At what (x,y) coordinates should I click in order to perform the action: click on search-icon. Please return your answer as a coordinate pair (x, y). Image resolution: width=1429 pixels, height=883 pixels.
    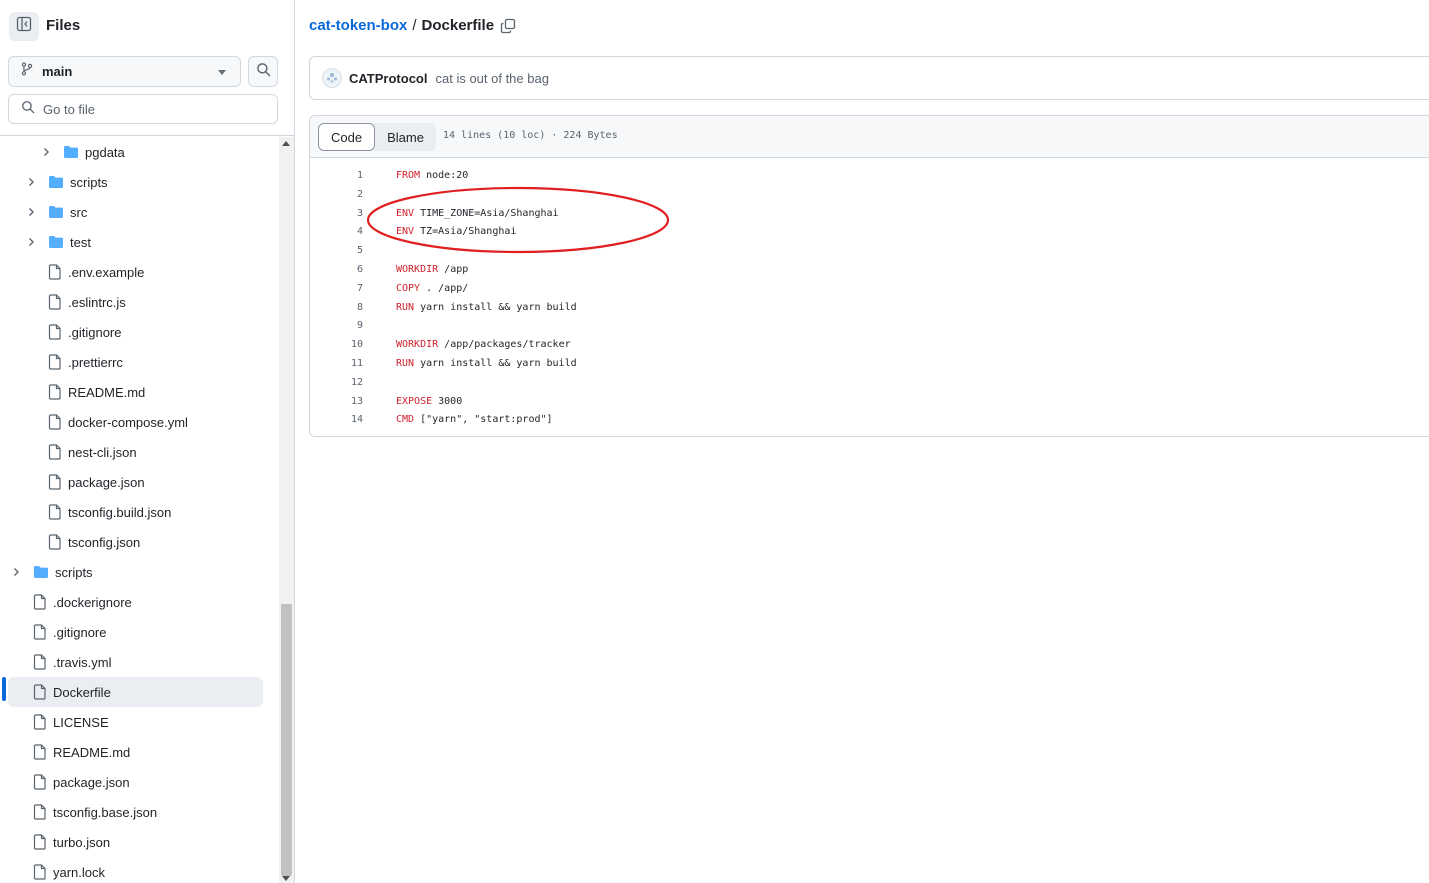
    Looking at the image, I should click on (263, 72).